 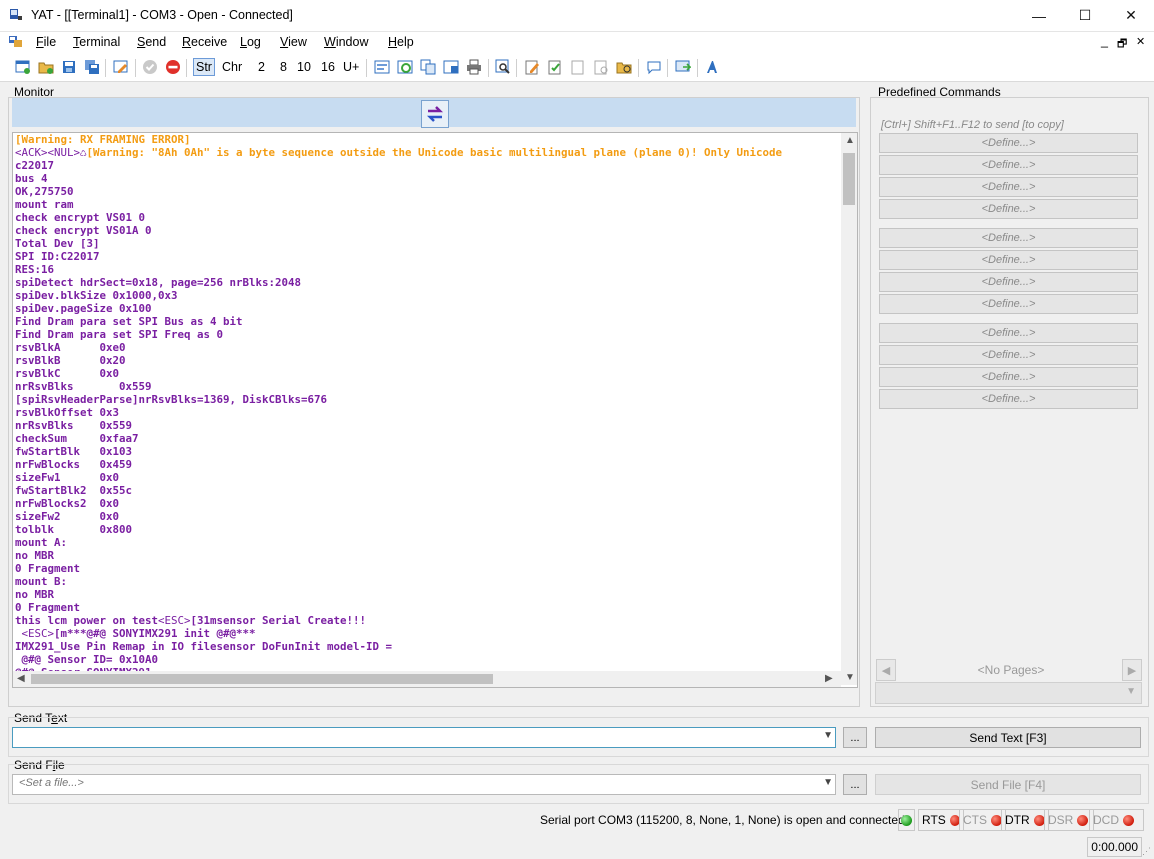 I want to click on previous-page-button: ◀, so click(x=886, y=670).